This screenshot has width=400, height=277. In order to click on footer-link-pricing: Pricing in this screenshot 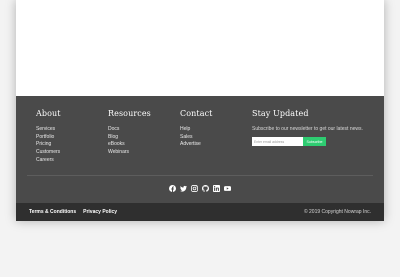, I will do `click(48, 145)`.